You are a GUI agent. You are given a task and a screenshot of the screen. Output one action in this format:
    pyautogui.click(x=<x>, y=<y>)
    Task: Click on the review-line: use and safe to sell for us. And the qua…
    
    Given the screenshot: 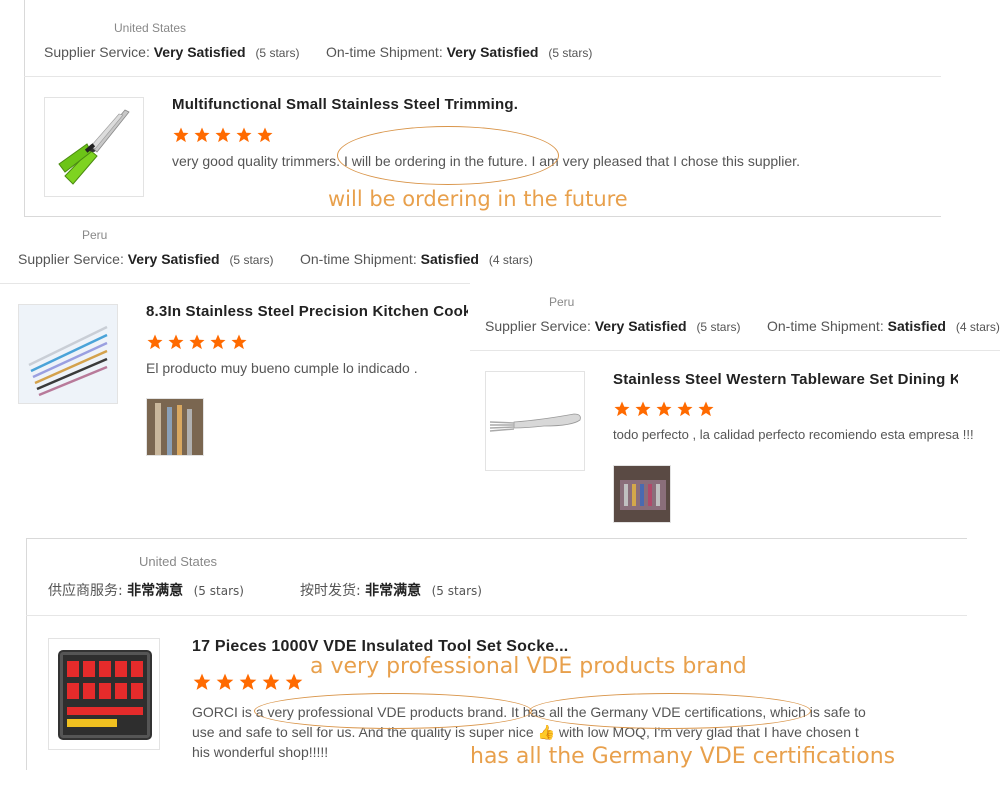 What is the action you would take?
    pyautogui.click(x=525, y=732)
    